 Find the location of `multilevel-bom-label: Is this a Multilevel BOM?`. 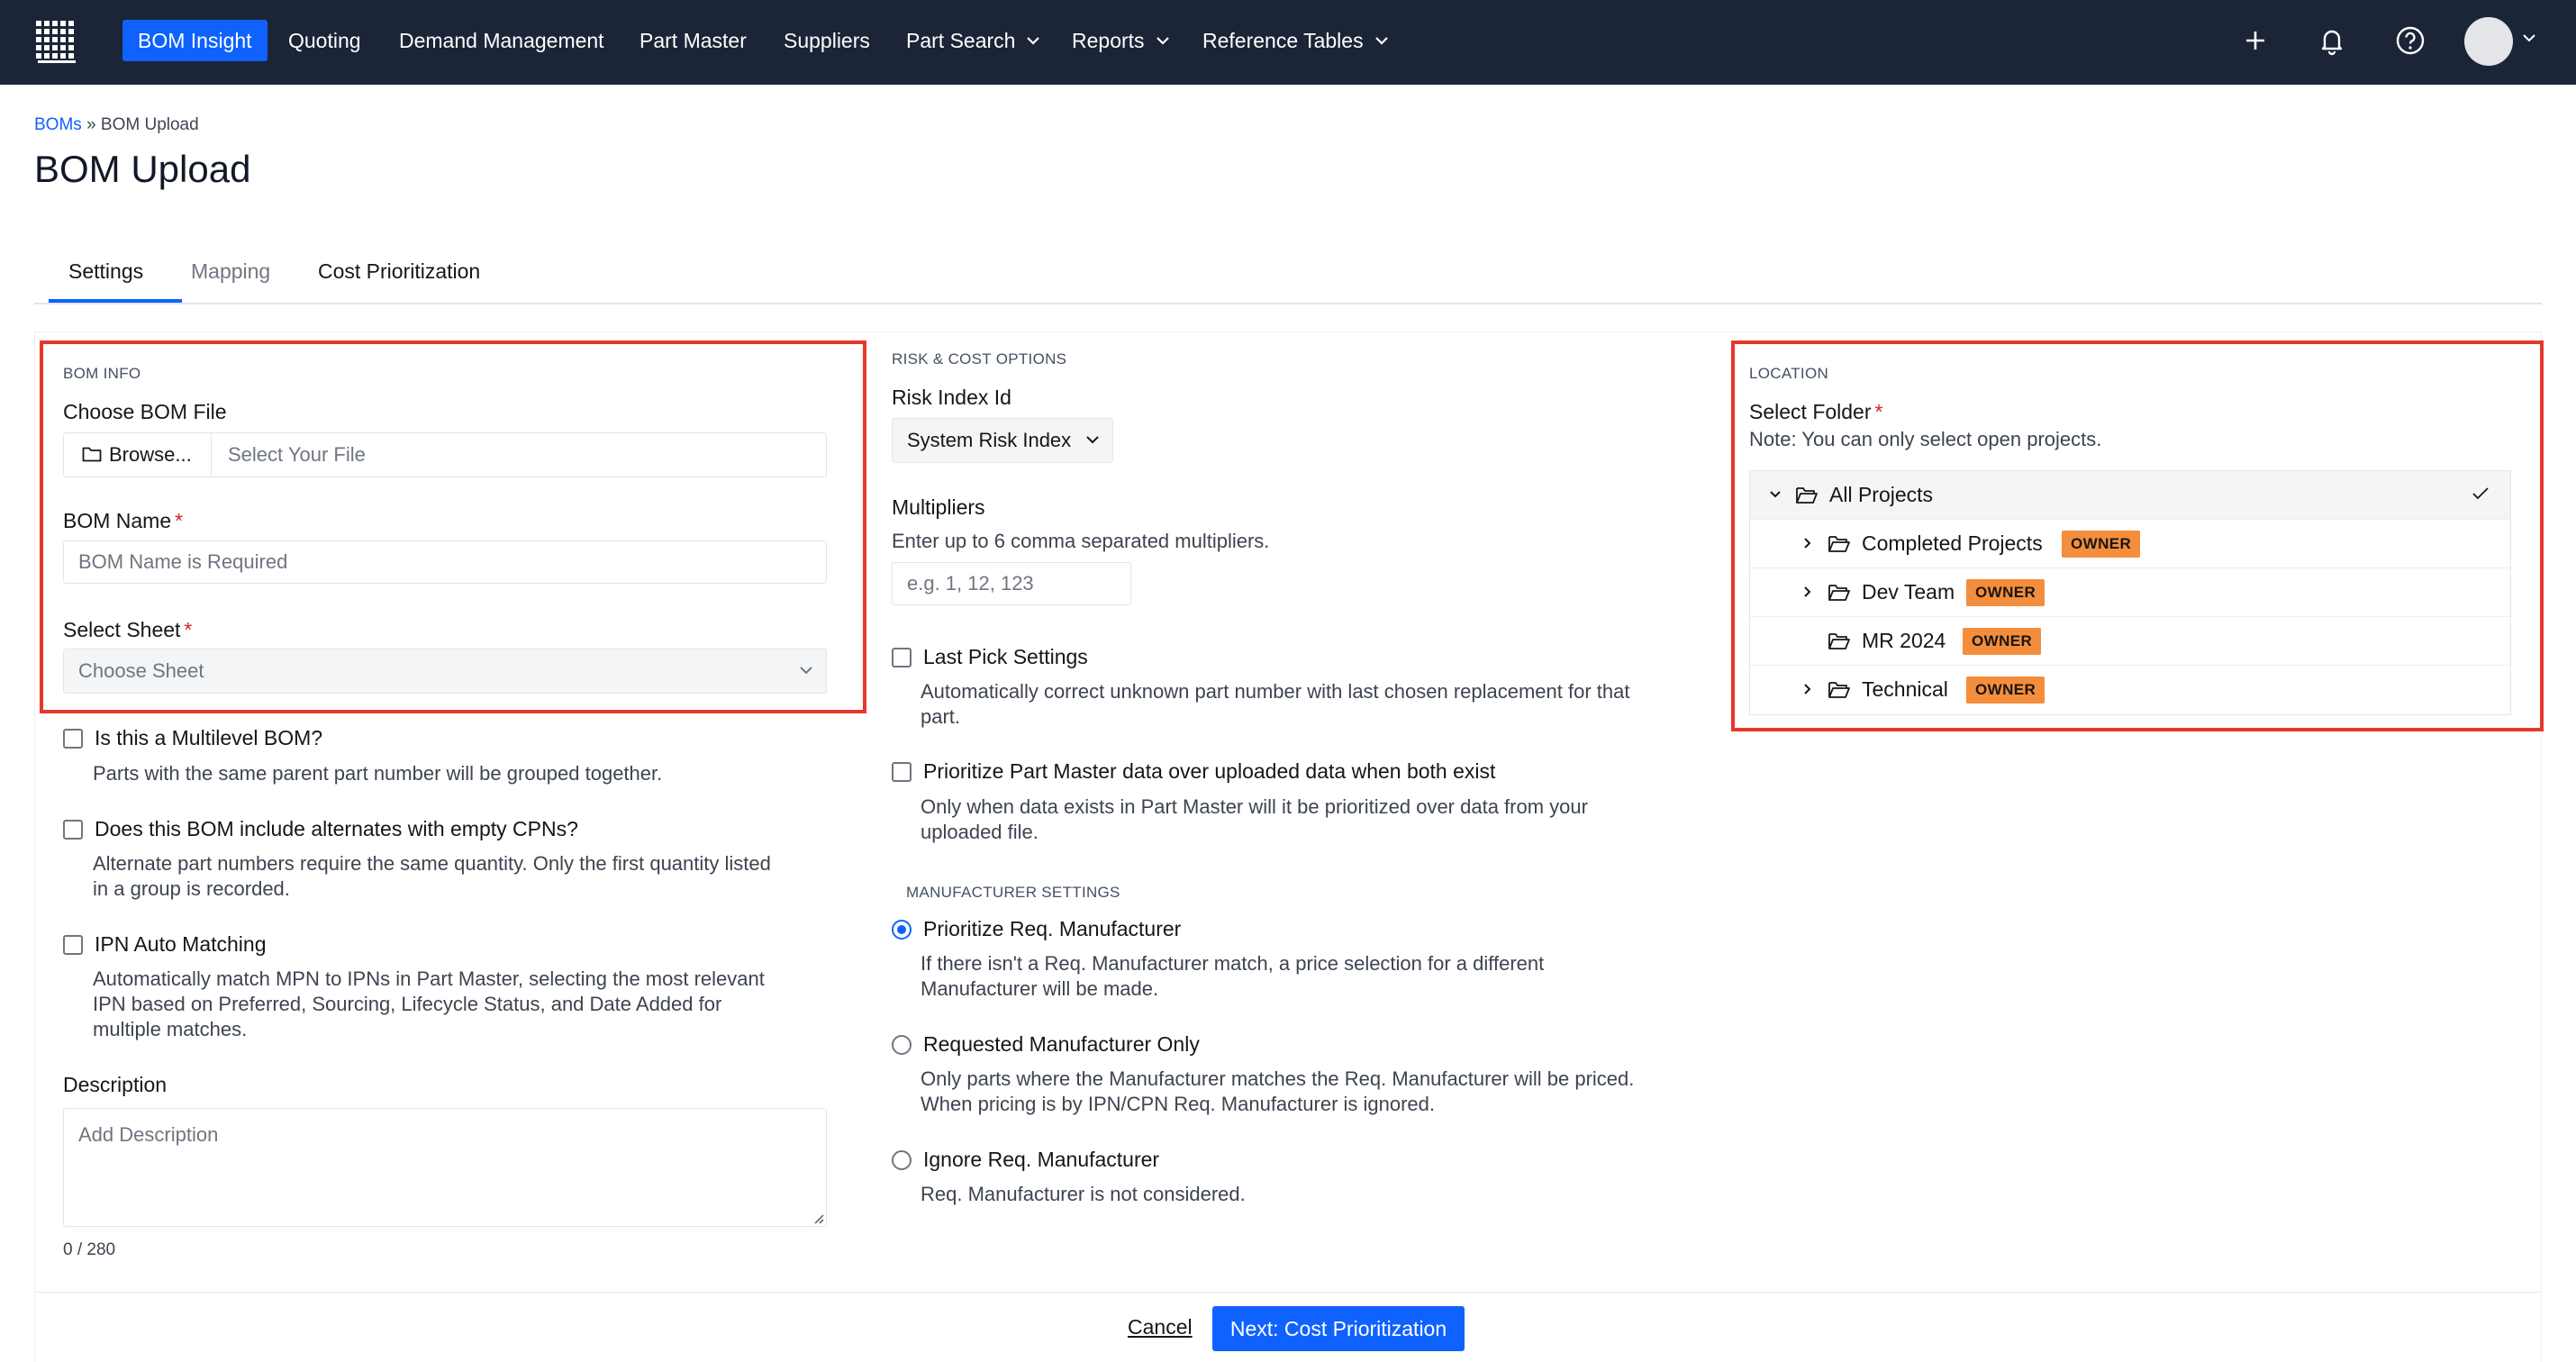

multilevel-bom-label: Is this a Multilevel BOM? is located at coordinates (209, 737).